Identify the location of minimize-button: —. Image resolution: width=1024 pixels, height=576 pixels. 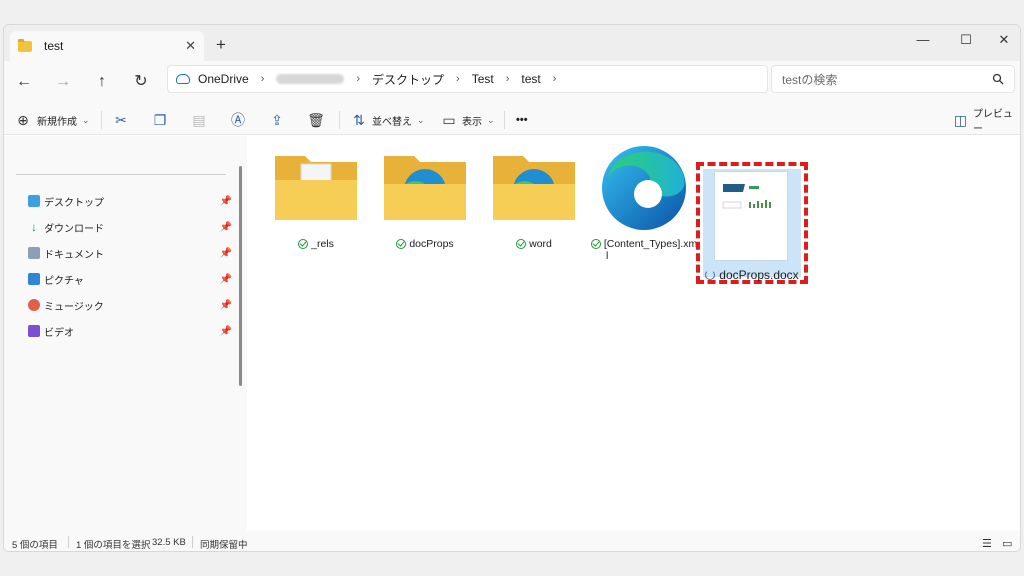
(923, 40).